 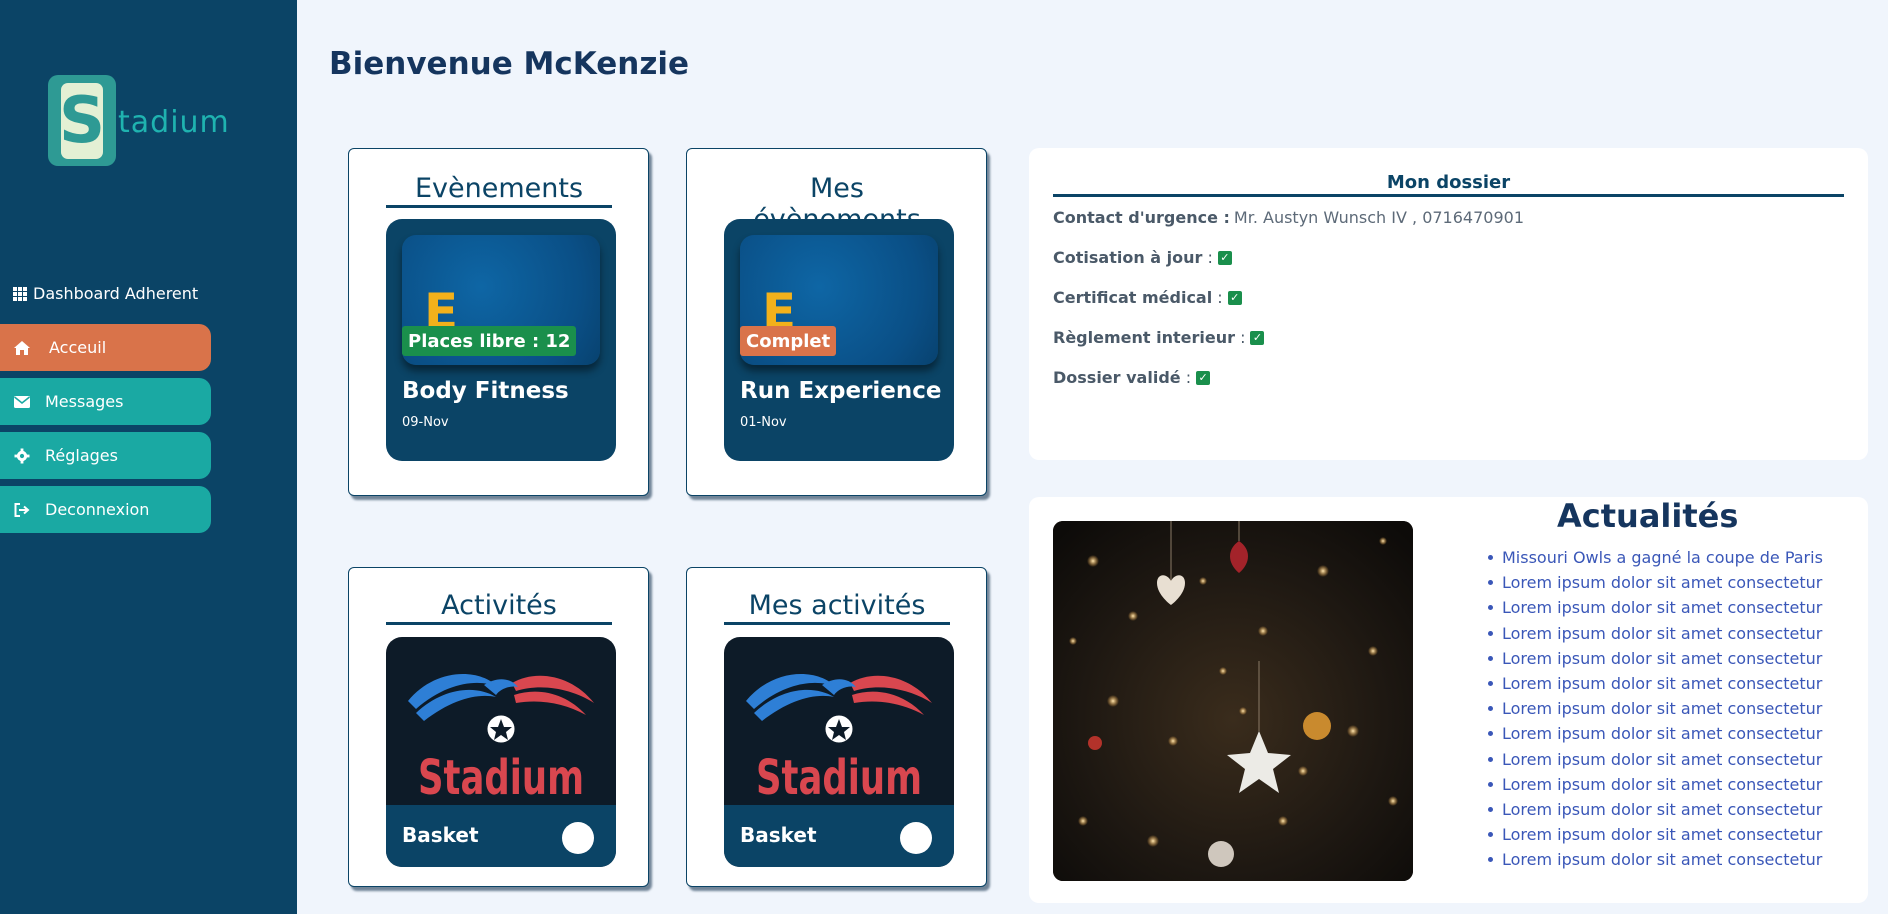 What do you see at coordinates (20, 293) in the screenshot?
I see `grid-icon` at bounding box center [20, 293].